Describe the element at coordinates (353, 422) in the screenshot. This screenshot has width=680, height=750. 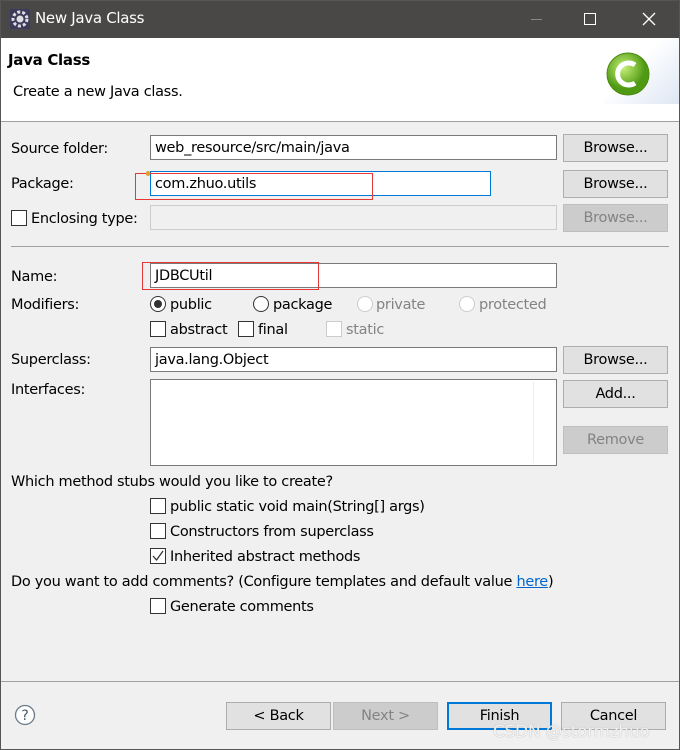
I see `interfaces-list` at that location.